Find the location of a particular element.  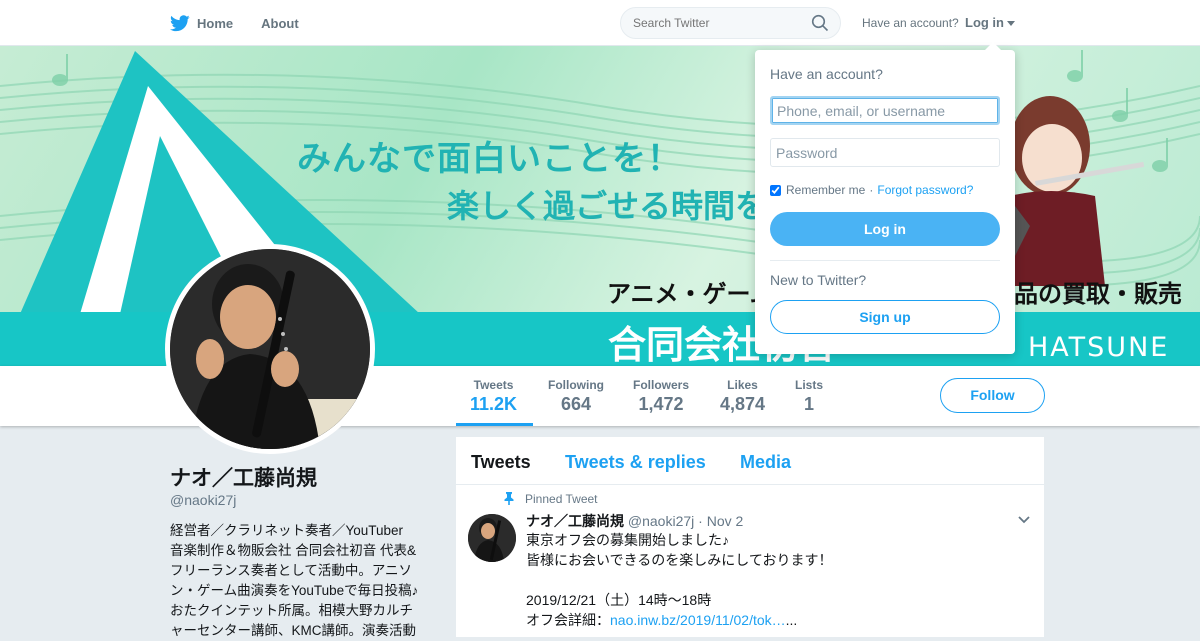

tweet-line: 2019/12/21（土）14時～18時 is located at coordinates (619, 600).